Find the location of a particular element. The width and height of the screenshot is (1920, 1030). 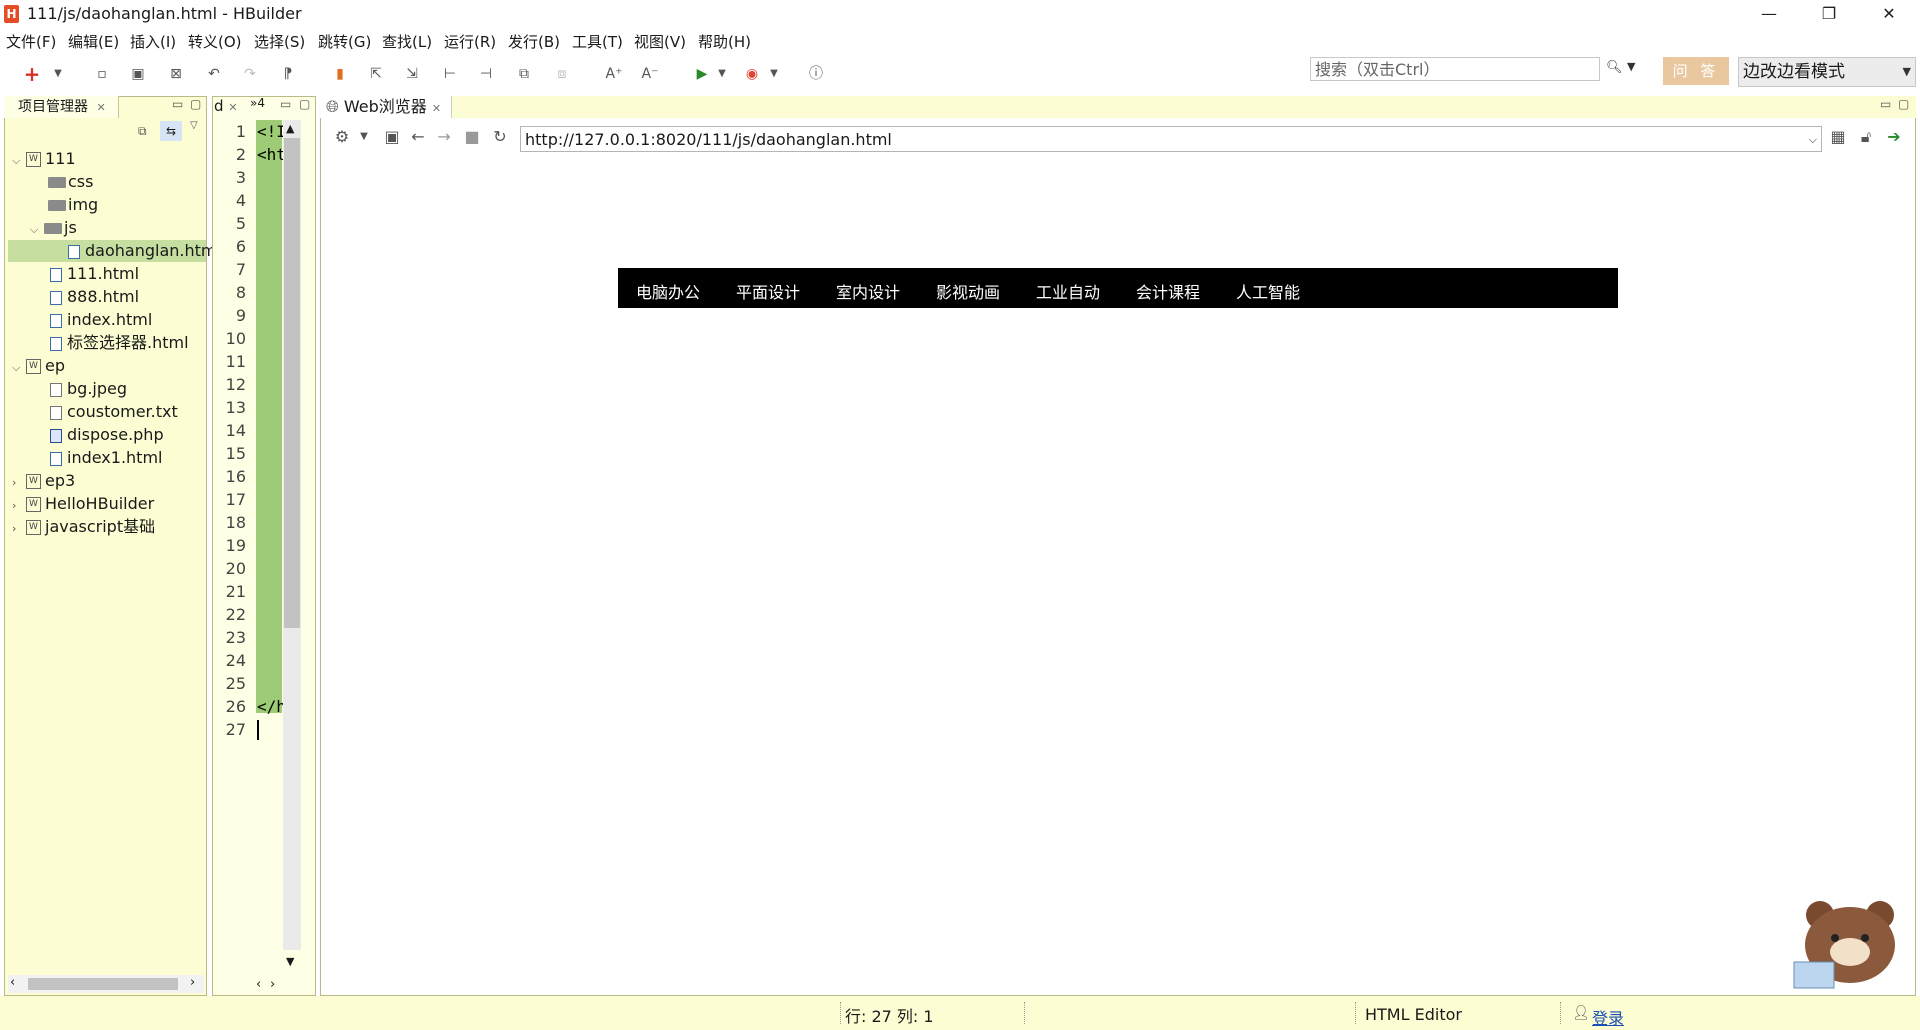

tab-overflow: »4 is located at coordinates (257, 103).